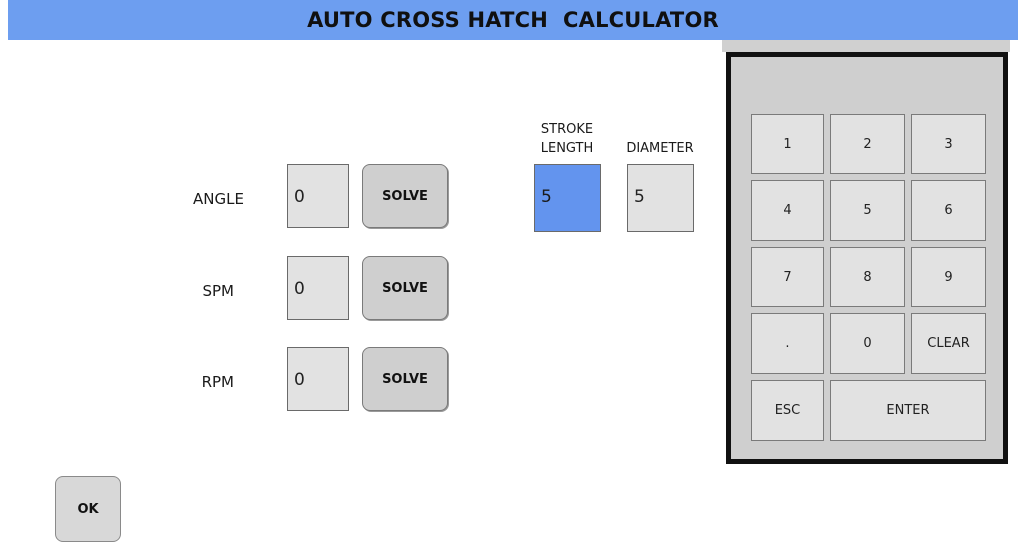 This screenshot has height=542, width=1018. I want to click on stroke-length-header: STROKE LENGTH, so click(567, 139).